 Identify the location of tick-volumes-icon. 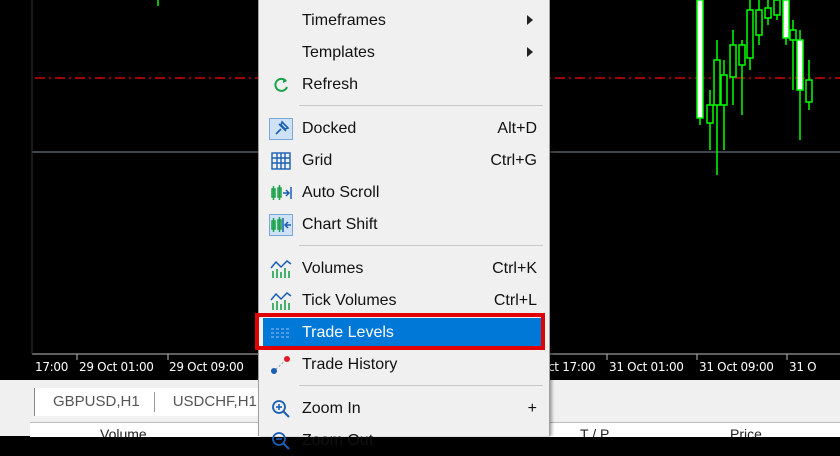
(281, 301).